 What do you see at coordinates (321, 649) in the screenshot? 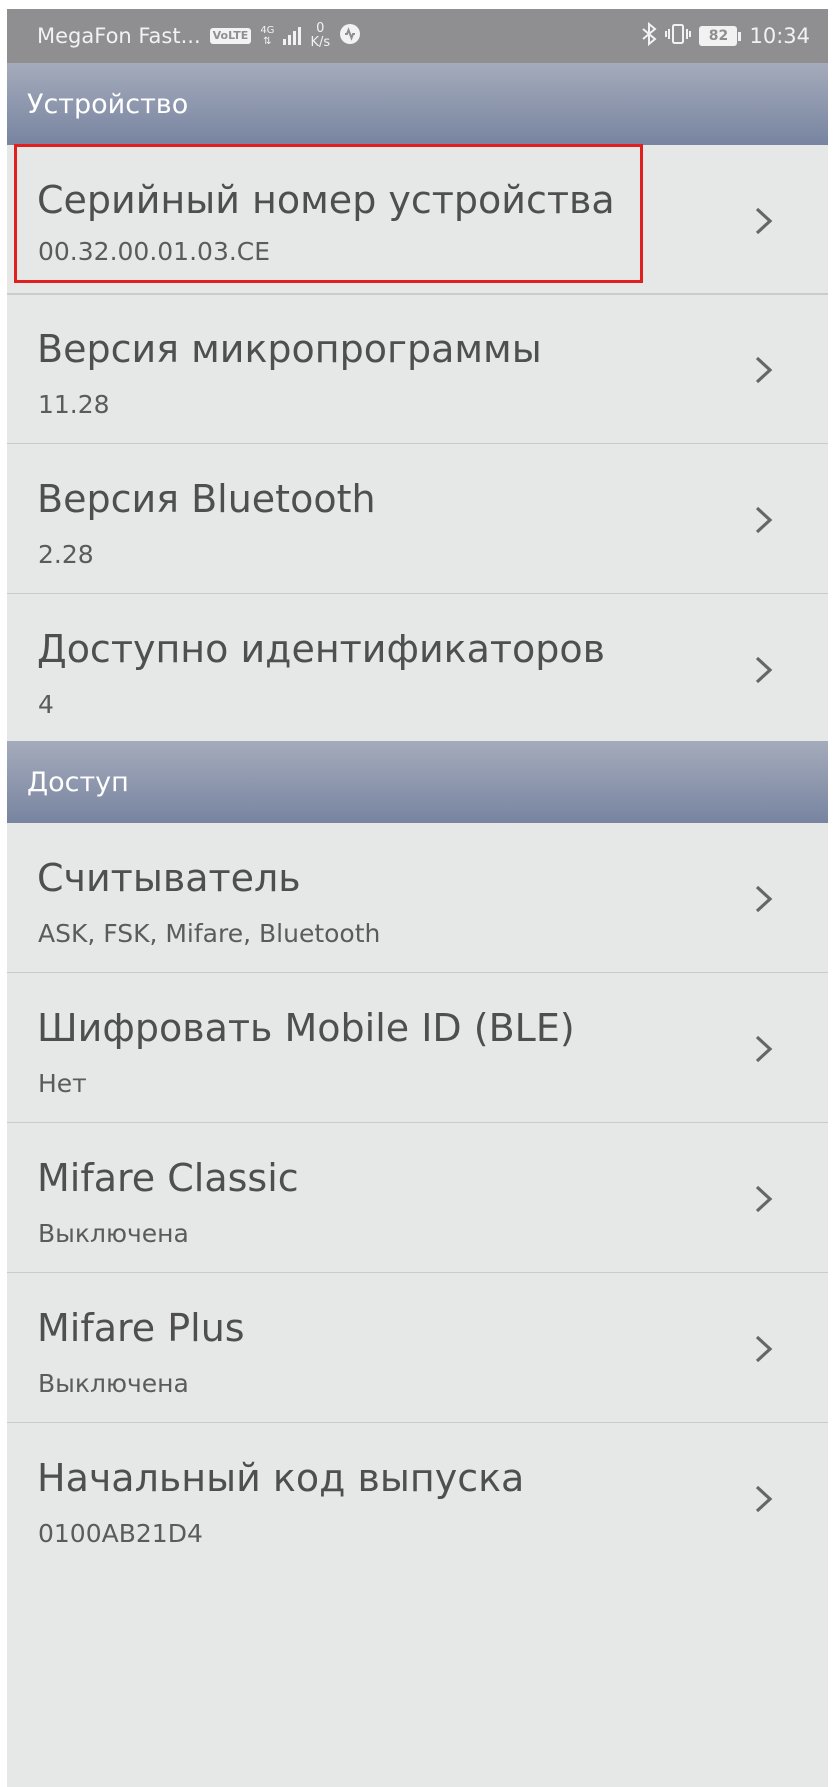
I see `item-title: Доступно идентификаторов` at bounding box center [321, 649].